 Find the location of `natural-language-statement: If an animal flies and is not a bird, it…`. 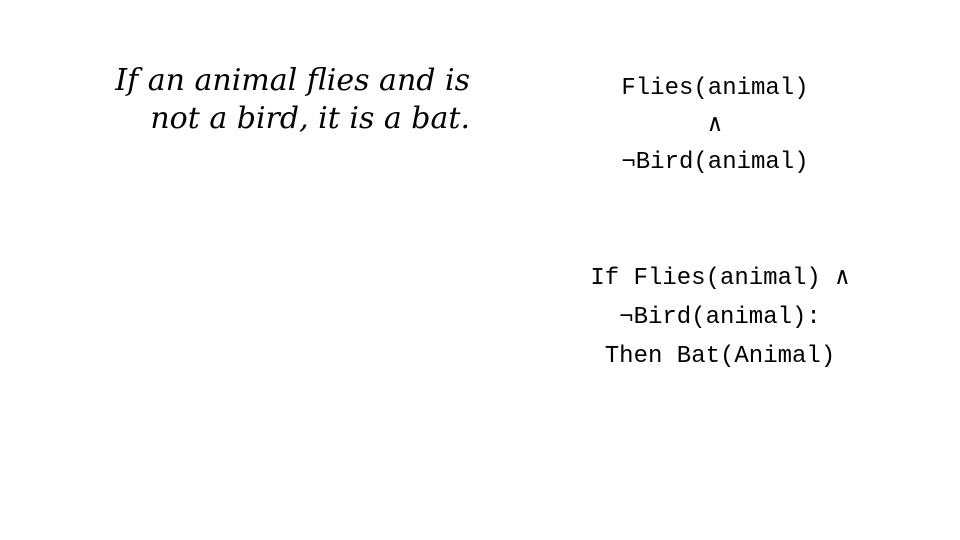

natural-language-statement: If an animal flies and is not a bird, it… is located at coordinates (265, 100).